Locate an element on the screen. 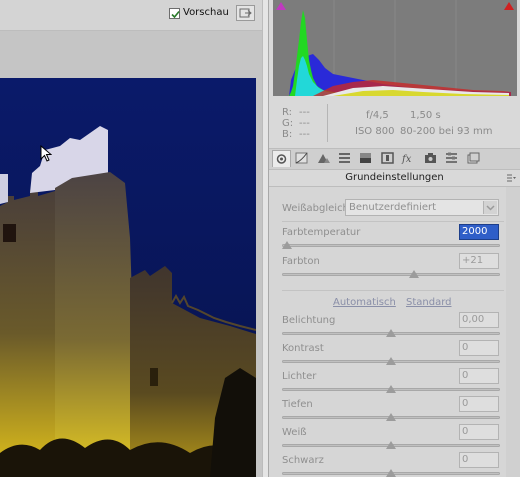 The image size is (520, 477). preview-checkbox is located at coordinates (174, 13).